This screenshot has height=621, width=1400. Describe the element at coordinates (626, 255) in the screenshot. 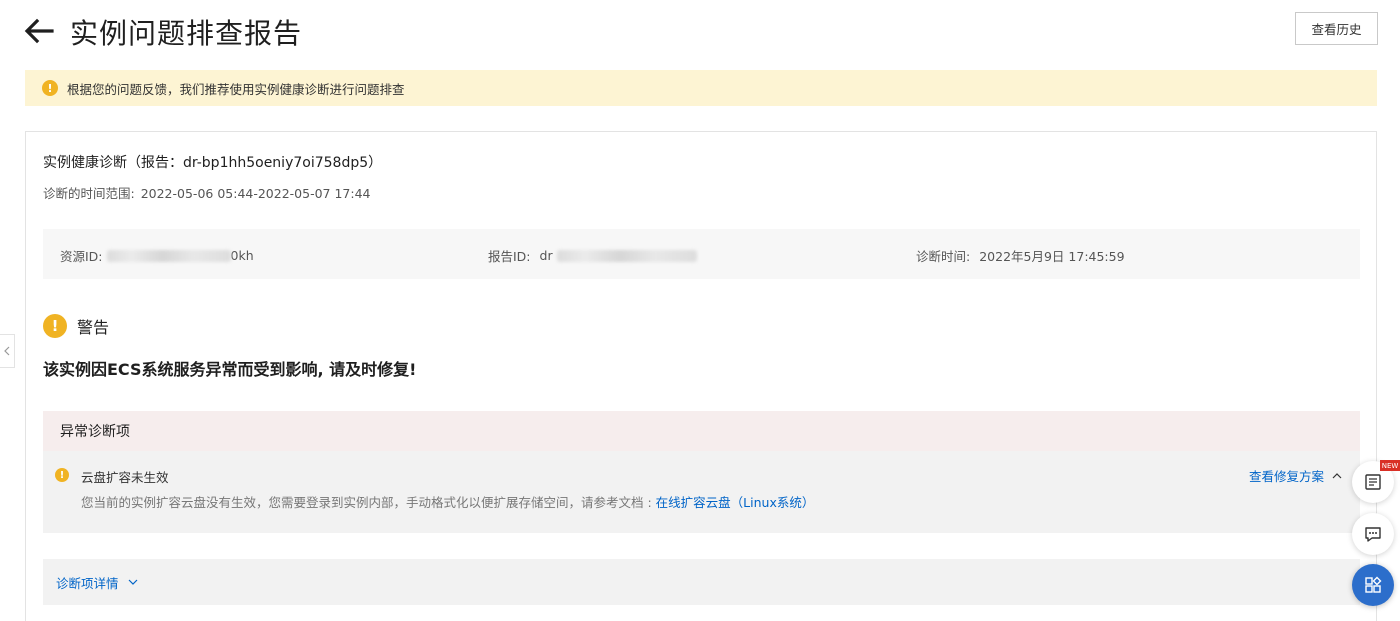

I see `redacted-report-id` at that location.